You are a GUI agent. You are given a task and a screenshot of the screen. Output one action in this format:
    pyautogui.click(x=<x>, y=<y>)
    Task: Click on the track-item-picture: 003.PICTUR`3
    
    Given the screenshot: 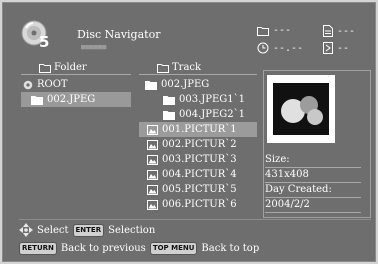 What is the action you would take?
    pyautogui.click(x=198, y=159)
    